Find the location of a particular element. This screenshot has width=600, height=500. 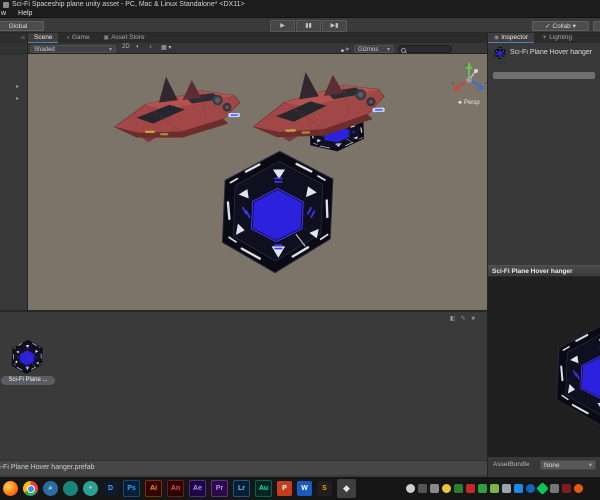

illustrator-icon: Ai is located at coordinates (153, 488).